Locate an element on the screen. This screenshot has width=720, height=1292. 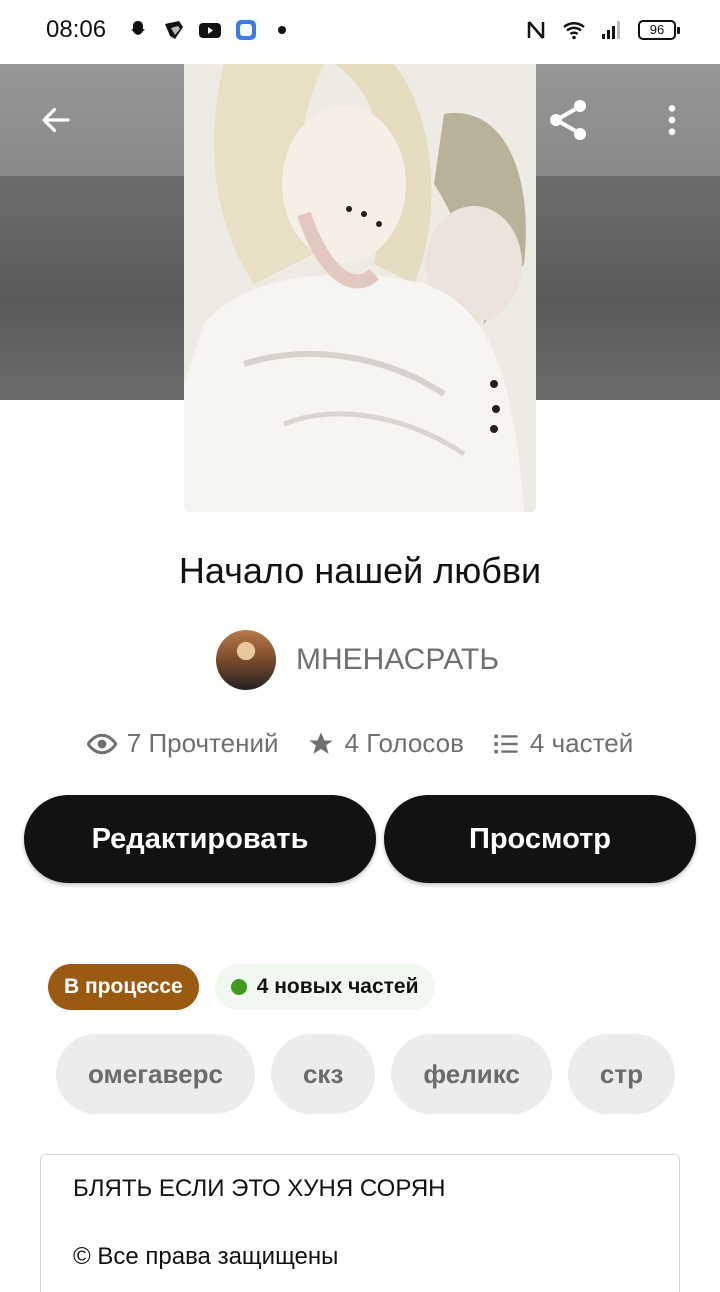
green-dot-icon is located at coordinates (238, 987).